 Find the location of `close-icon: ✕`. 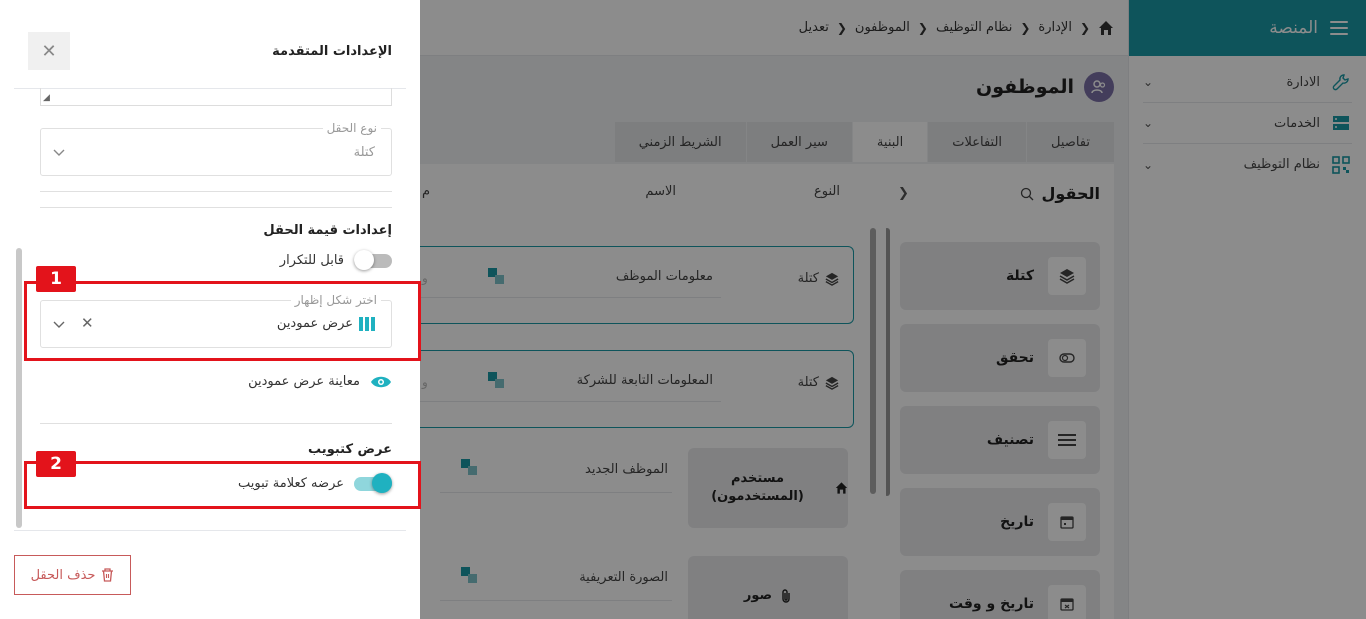

close-icon: ✕ is located at coordinates (49, 51).